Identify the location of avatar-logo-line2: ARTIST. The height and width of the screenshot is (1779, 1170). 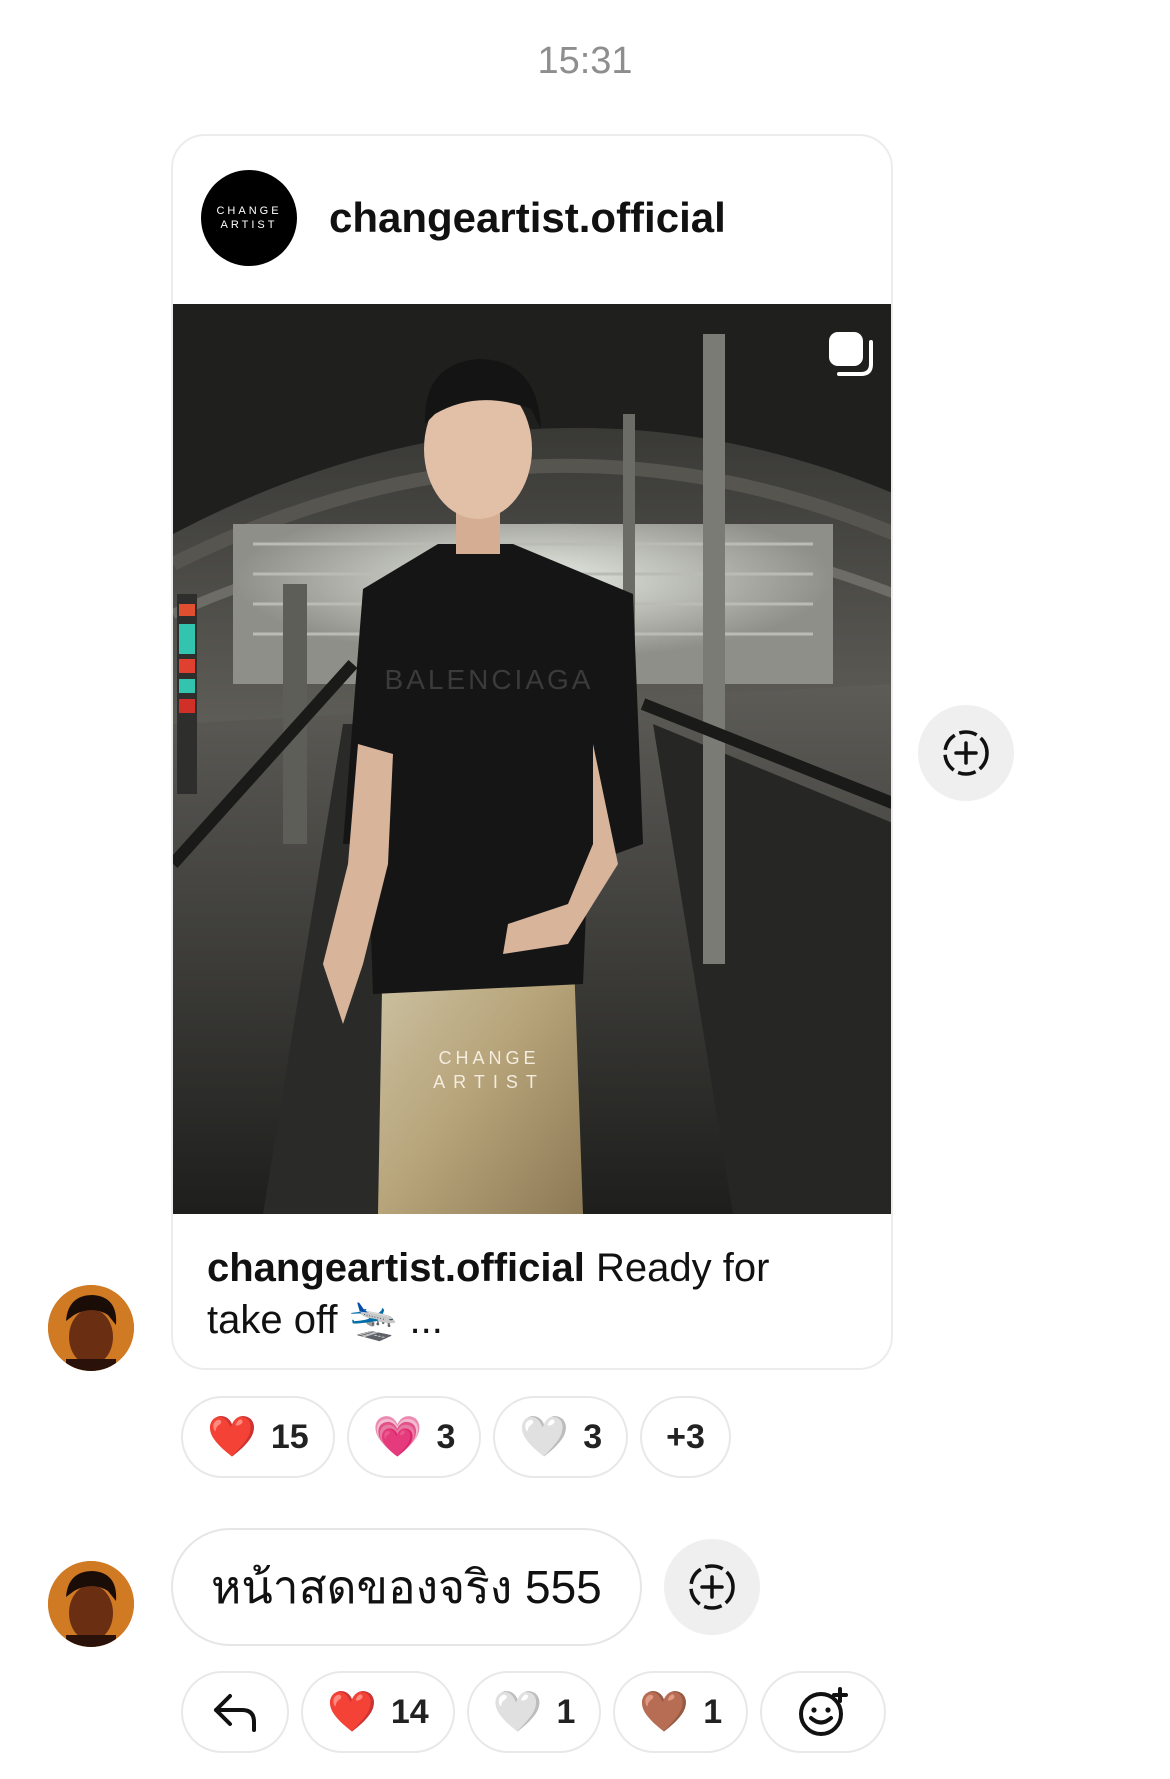
(249, 225).